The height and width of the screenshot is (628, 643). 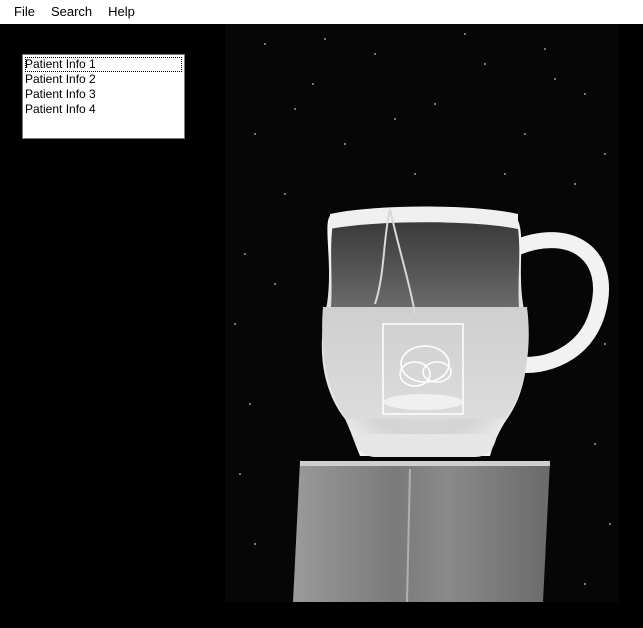 I want to click on pedestal-block, so click(x=421, y=531).